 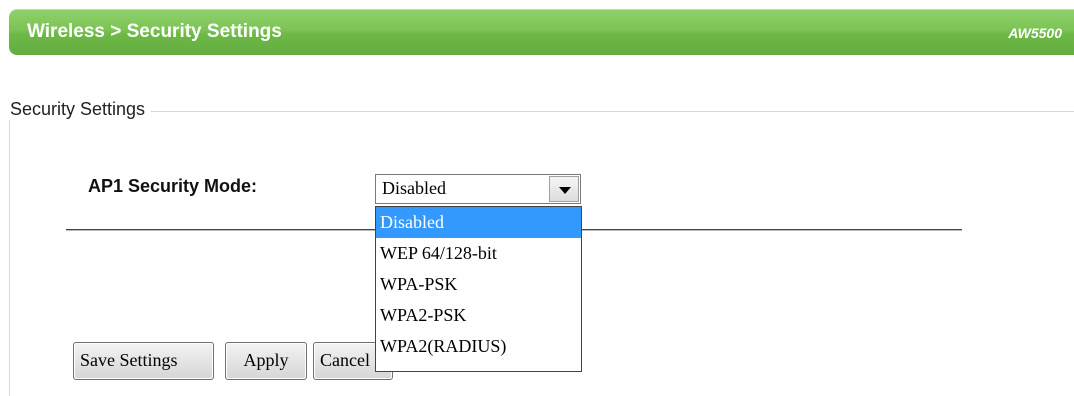 I want to click on save-settings-button: Save Settings, so click(x=143, y=361).